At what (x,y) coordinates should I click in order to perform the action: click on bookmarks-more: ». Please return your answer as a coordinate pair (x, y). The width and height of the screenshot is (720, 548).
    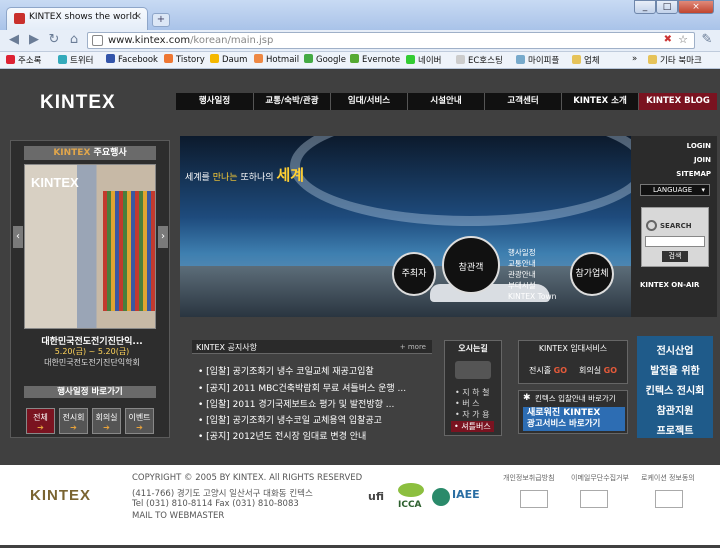
    Looking at the image, I should click on (634, 59).